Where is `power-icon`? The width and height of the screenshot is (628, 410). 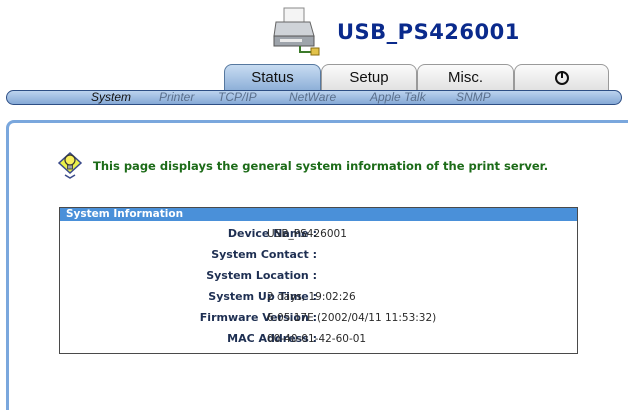
power-icon is located at coordinates (561, 77).